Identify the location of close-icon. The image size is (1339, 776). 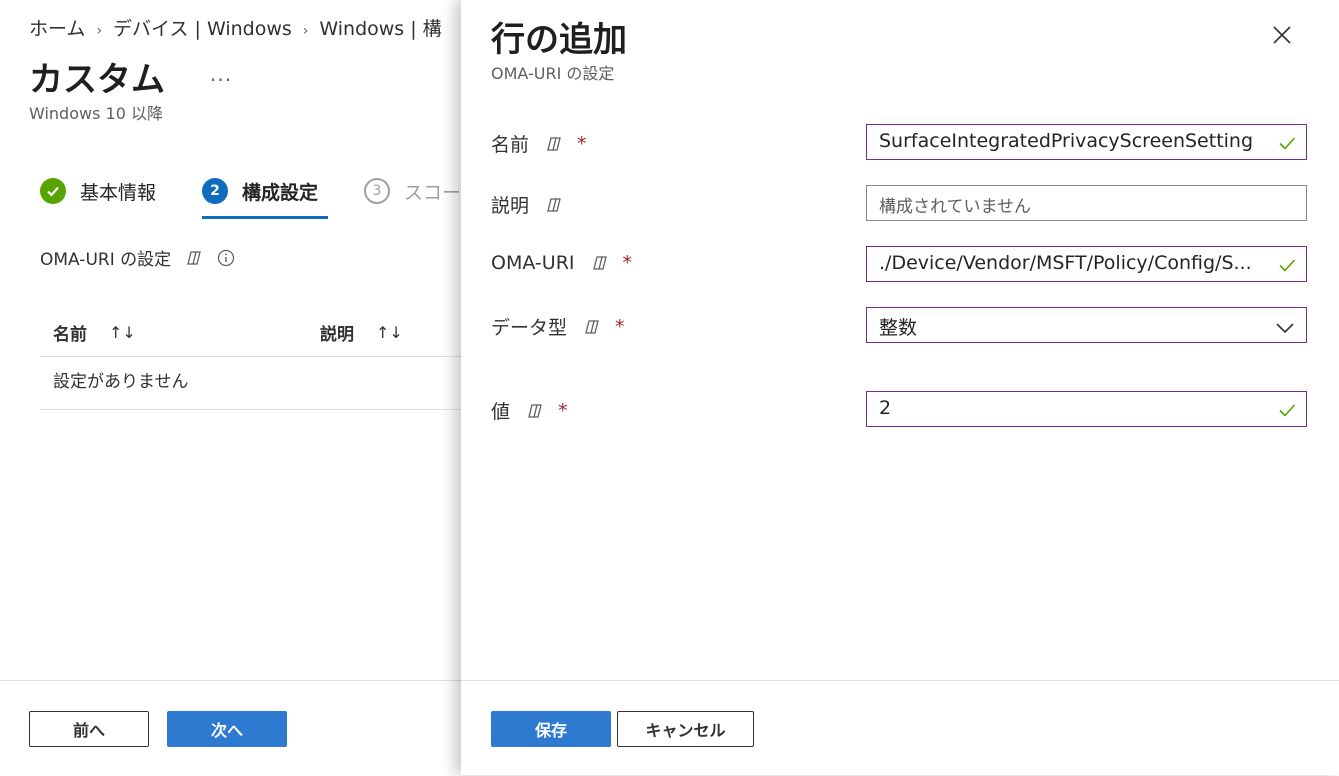
(1282, 35).